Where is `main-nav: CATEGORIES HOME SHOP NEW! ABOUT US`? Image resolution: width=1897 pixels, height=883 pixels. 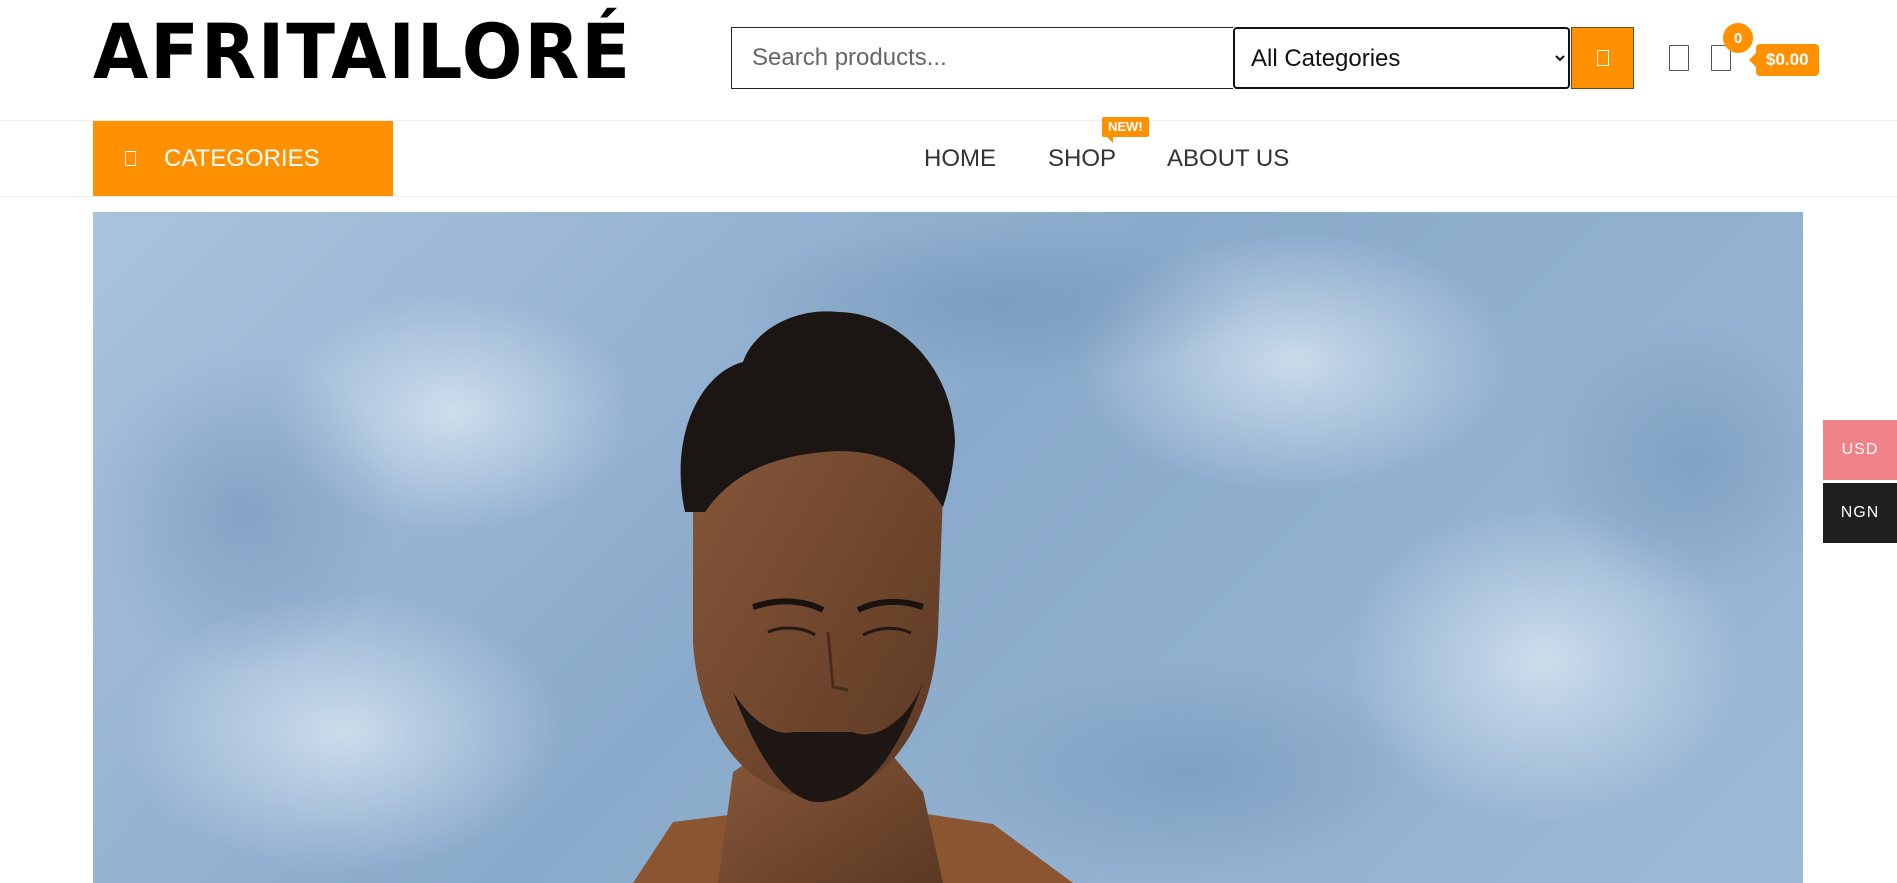
main-nav: CATEGORIES HOME SHOP NEW! ABOUT US is located at coordinates (948, 156).